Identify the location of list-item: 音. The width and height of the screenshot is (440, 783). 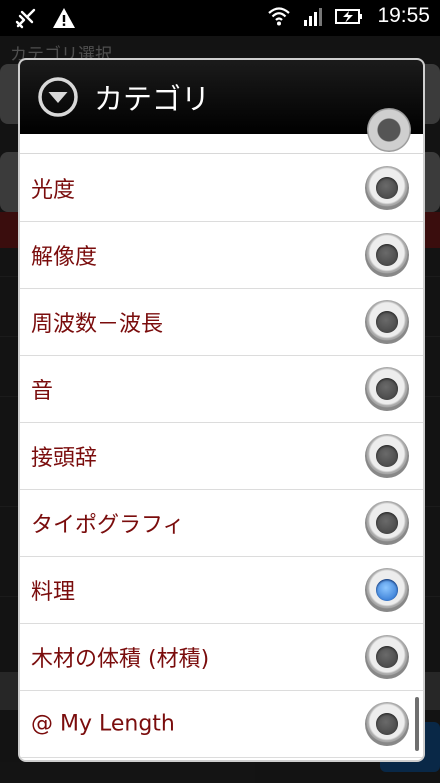
(221, 389).